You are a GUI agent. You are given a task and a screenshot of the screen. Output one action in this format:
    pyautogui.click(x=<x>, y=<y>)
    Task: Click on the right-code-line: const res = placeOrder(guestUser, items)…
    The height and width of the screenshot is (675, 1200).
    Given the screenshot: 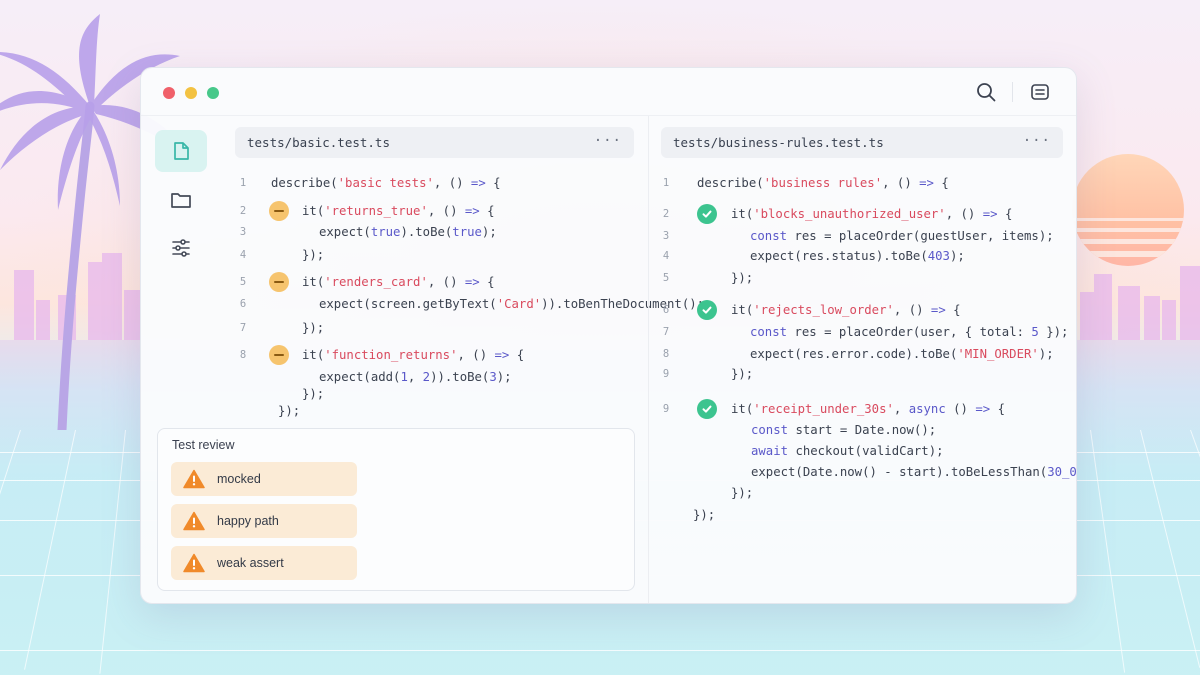 What is the action you would take?
    pyautogui.click(x=902, y=236)
    